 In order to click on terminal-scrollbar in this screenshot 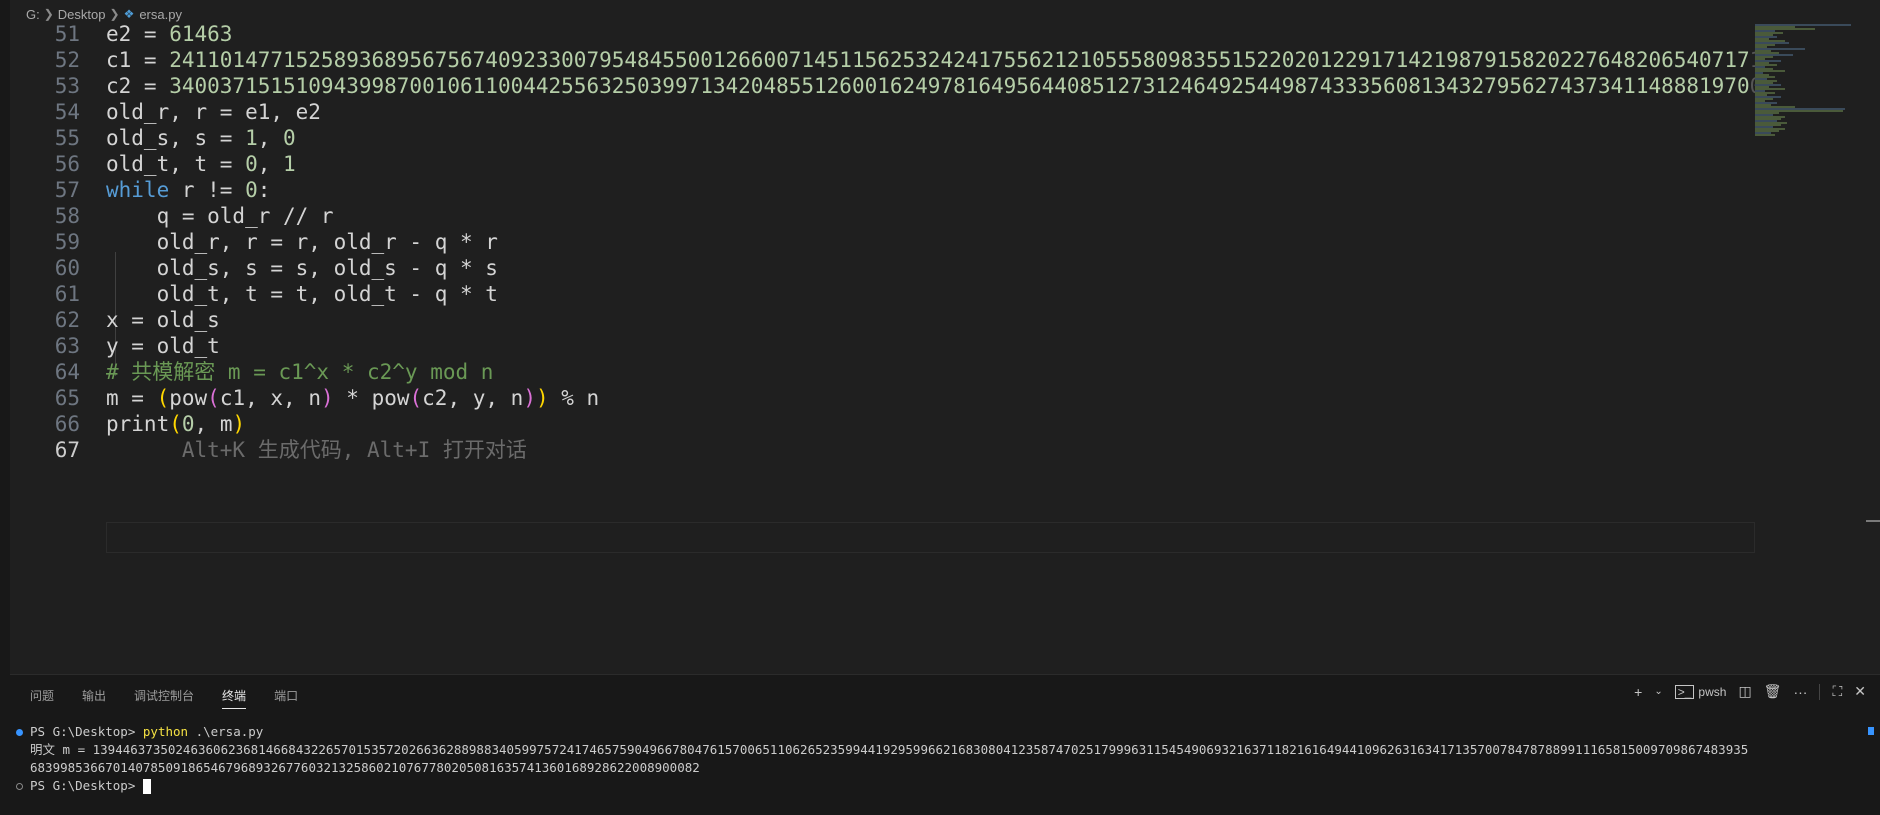, I will do `click(1871, 731)`.